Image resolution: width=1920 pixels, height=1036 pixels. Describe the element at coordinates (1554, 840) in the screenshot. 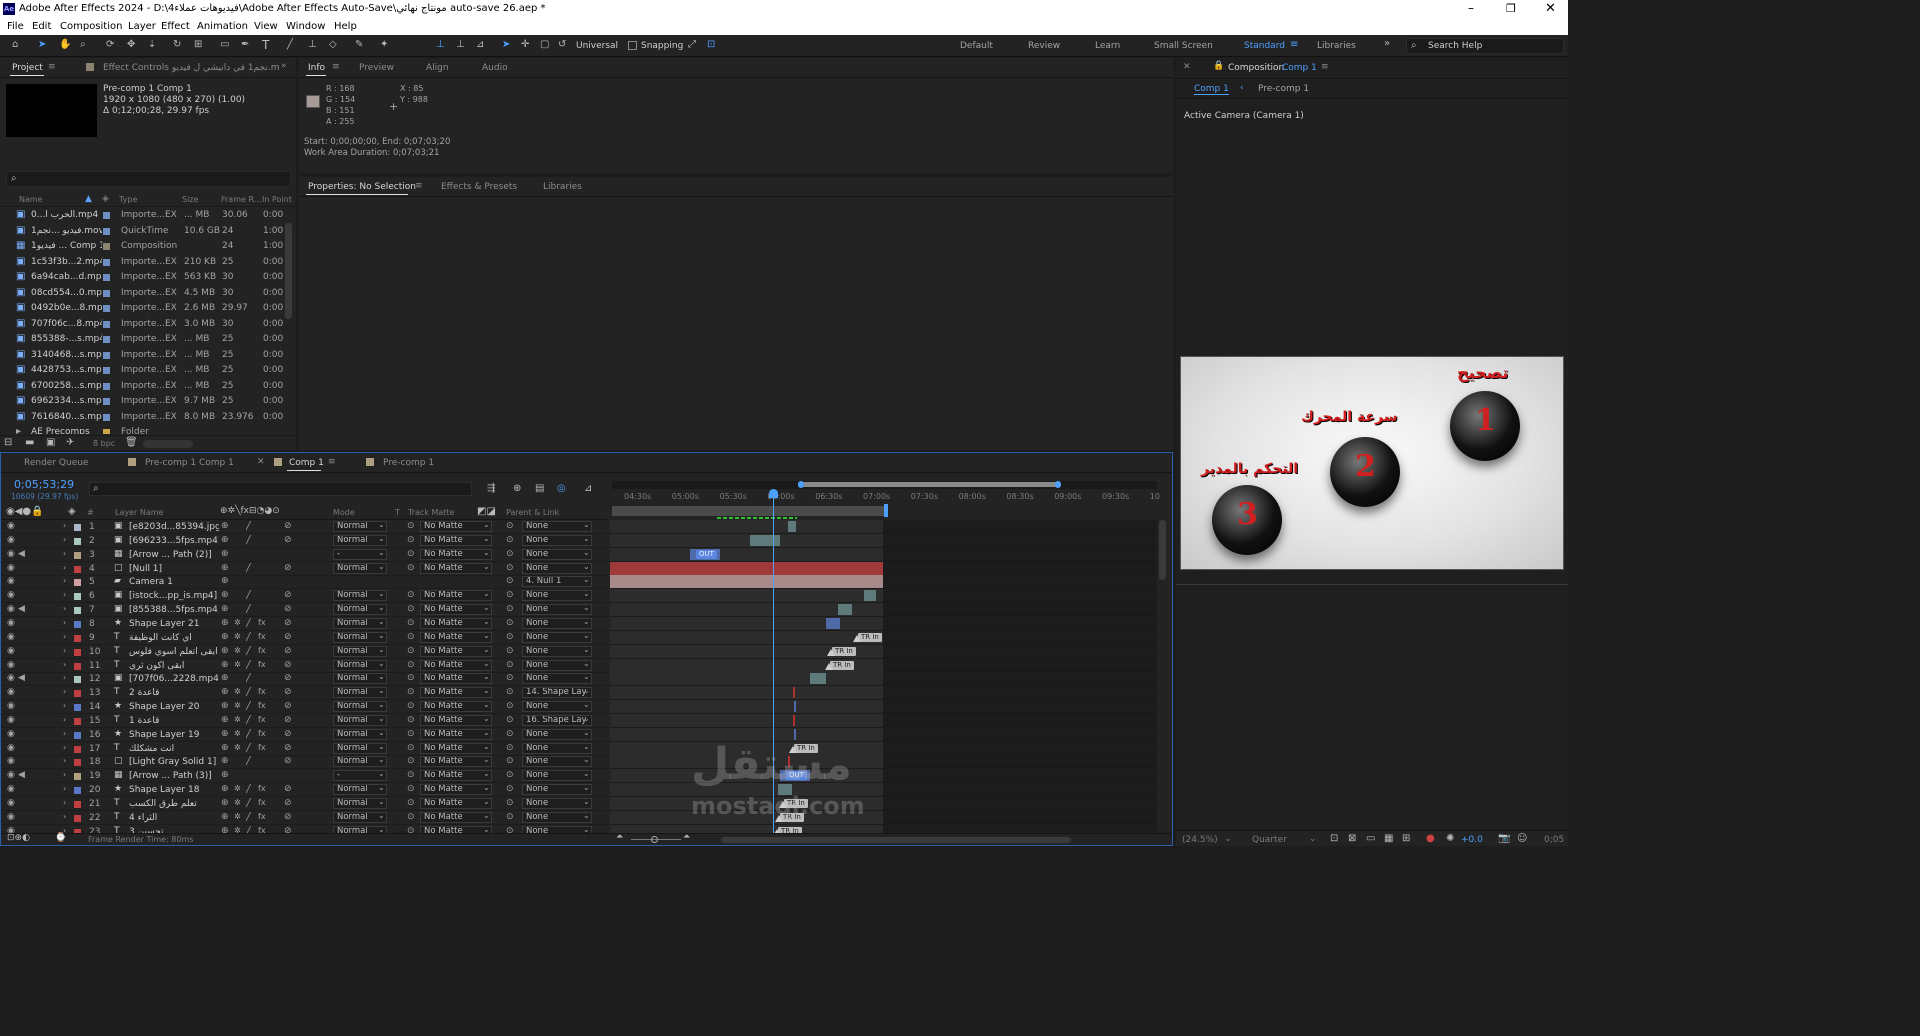

I see `comp-current-time: 0;05` at that location.